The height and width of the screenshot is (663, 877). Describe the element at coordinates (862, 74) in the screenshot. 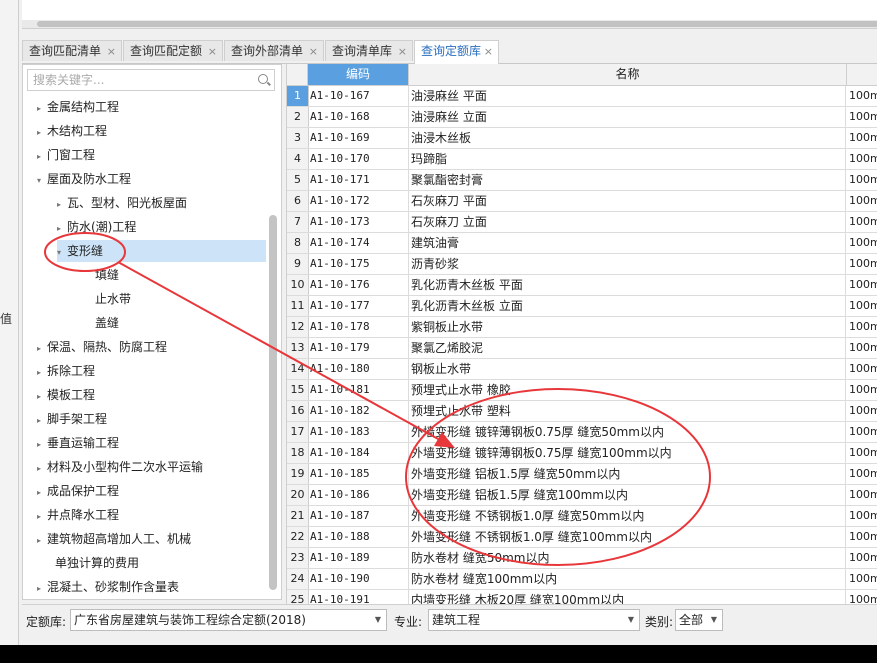

I see `unit-column-header` at that location.